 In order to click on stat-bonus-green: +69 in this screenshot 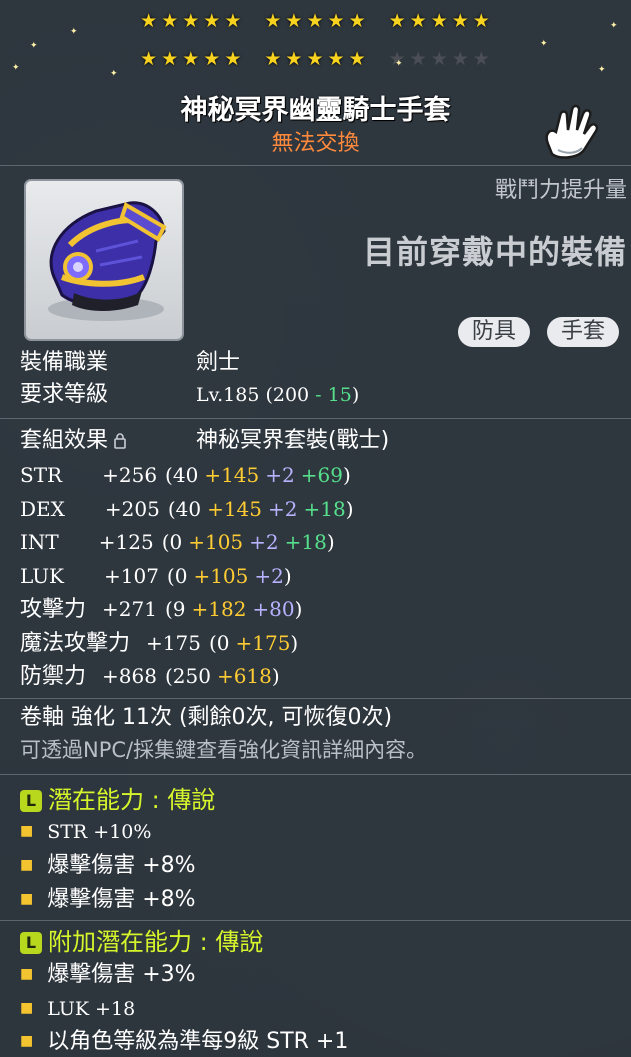, I will do `click(321, 475)`.